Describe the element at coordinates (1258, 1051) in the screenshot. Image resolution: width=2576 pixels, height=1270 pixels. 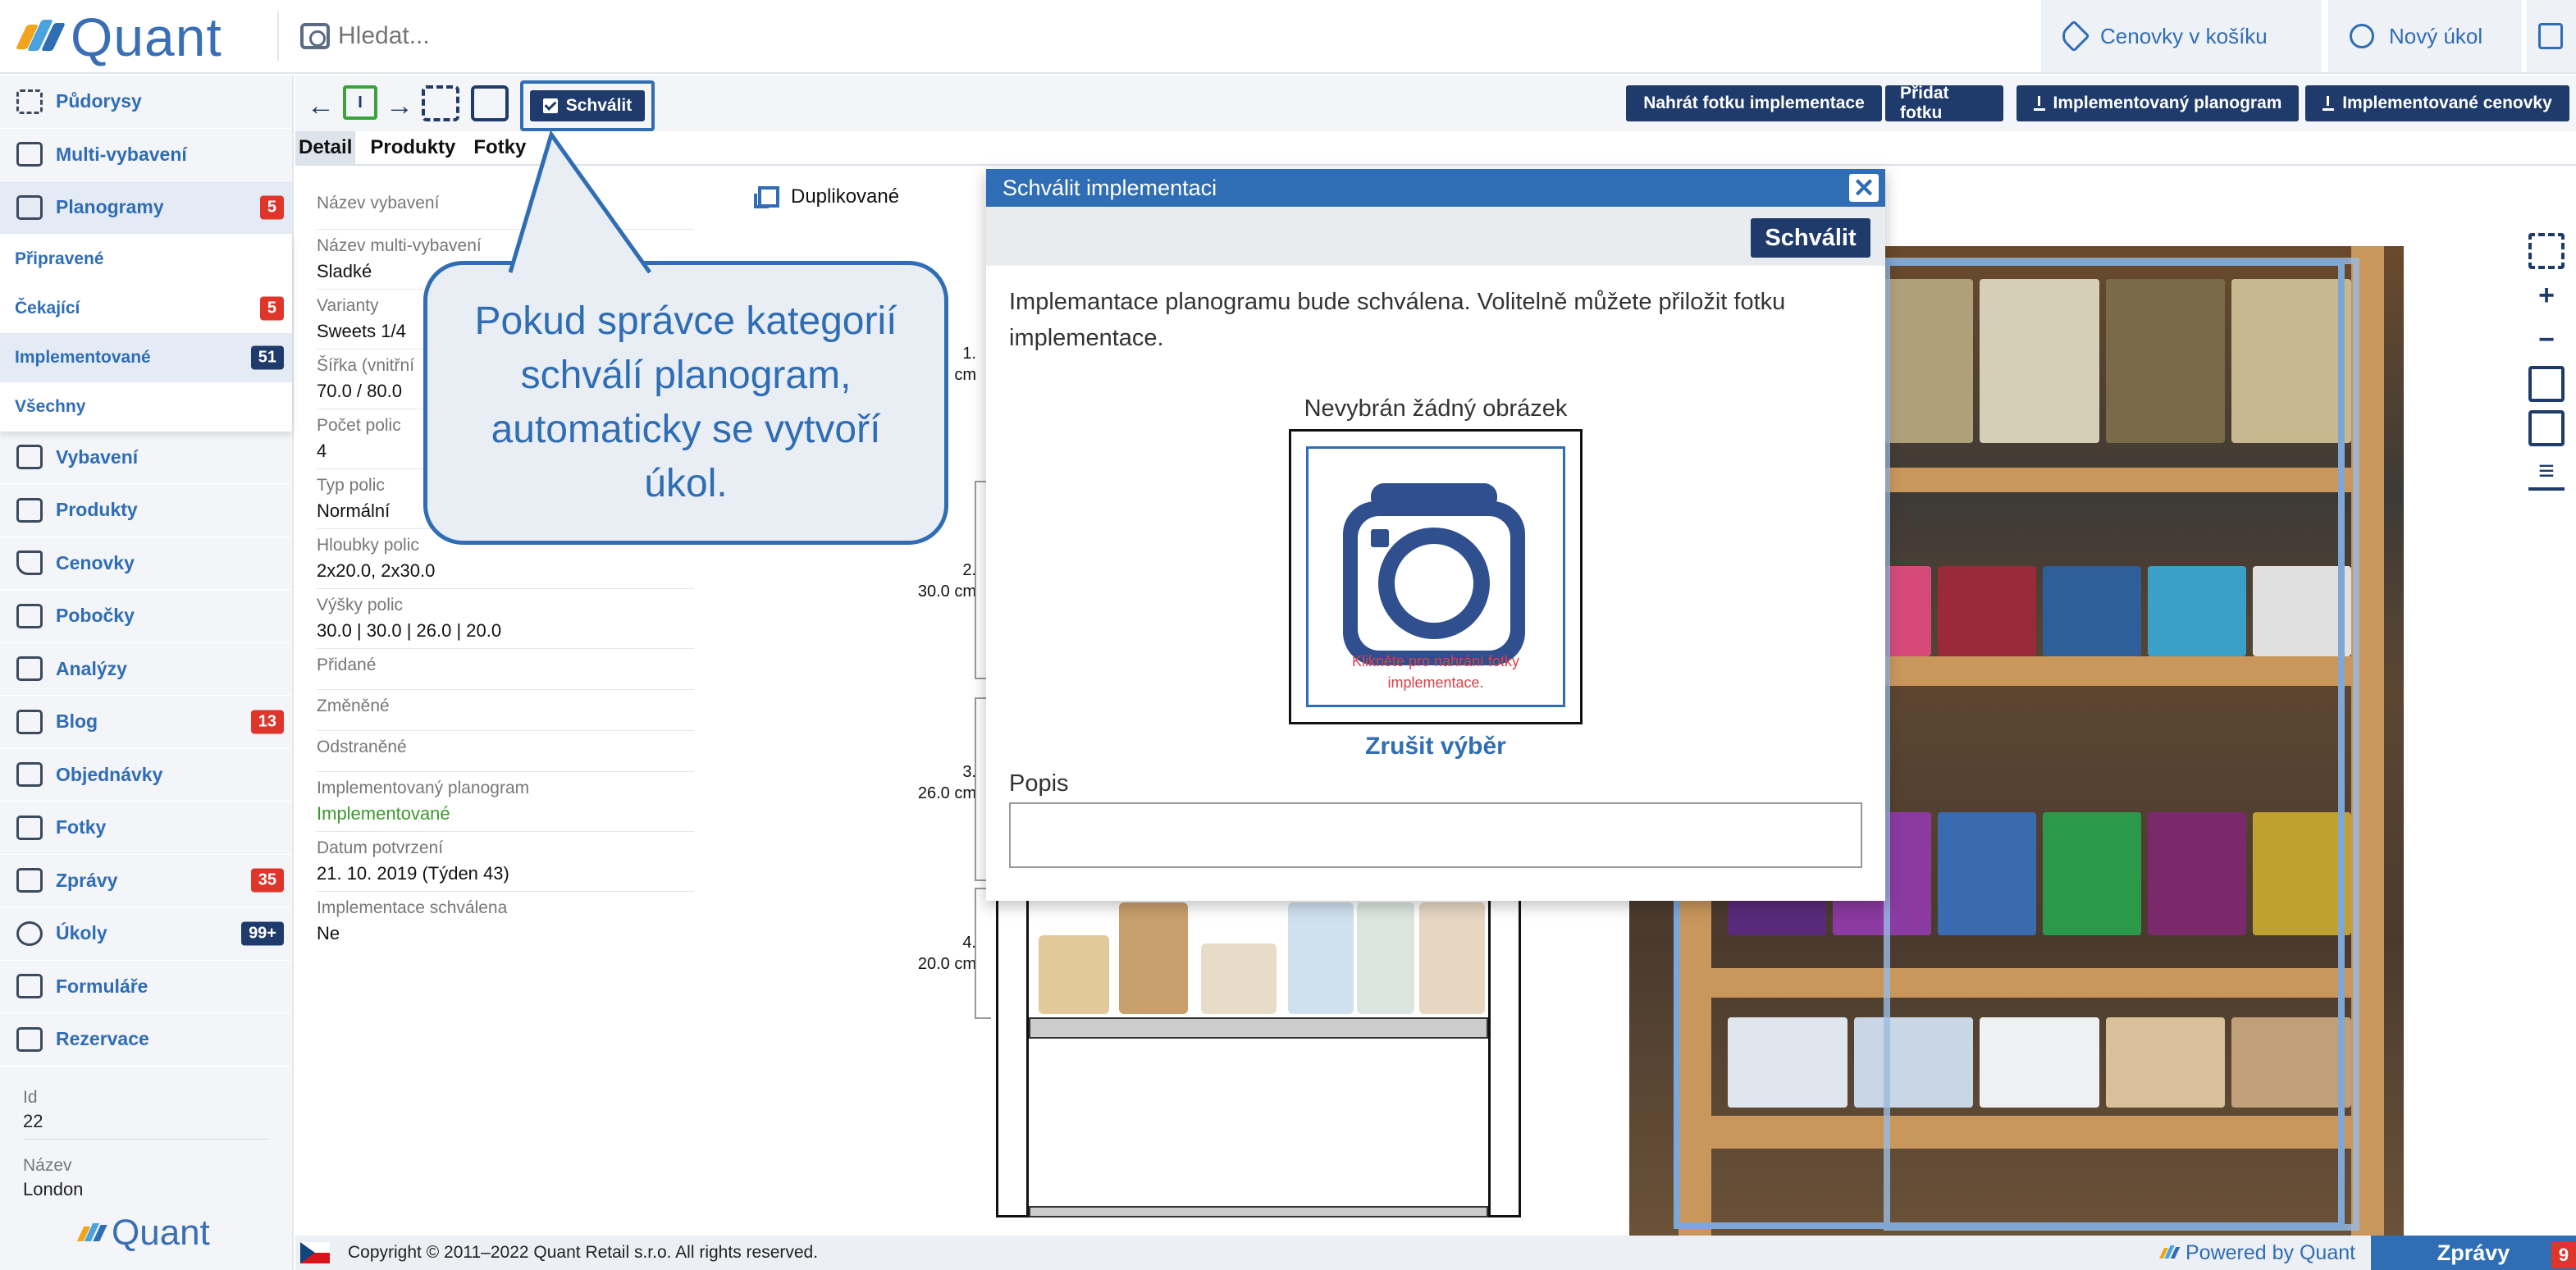
I see `planogram-drawing` at that location.